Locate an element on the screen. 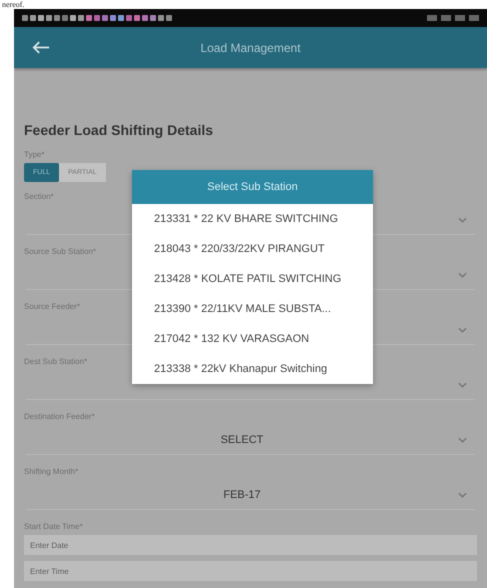 This screenshot has height=588, width=487. app-bar-title: Load Management is located at coordinates (250, 47).